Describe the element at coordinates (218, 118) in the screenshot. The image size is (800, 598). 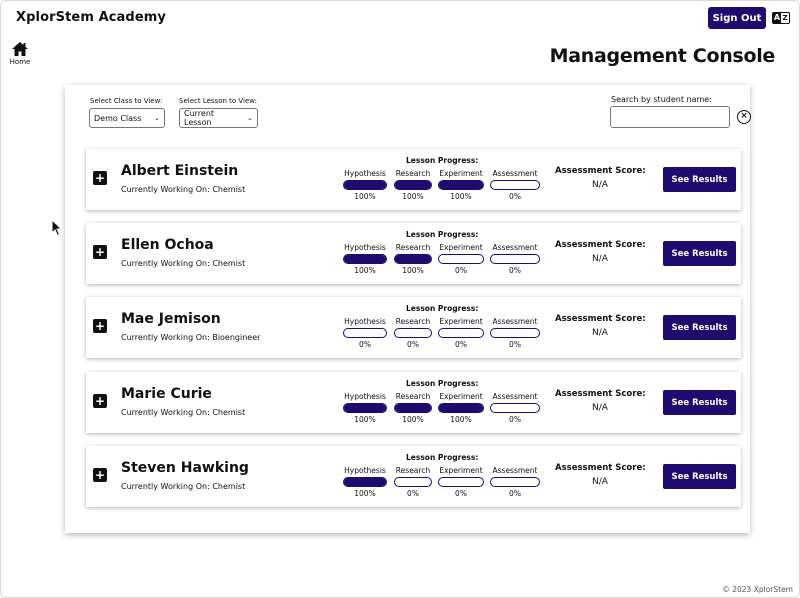
I see `lesson-select: Current Lesson ⌄` at that location.